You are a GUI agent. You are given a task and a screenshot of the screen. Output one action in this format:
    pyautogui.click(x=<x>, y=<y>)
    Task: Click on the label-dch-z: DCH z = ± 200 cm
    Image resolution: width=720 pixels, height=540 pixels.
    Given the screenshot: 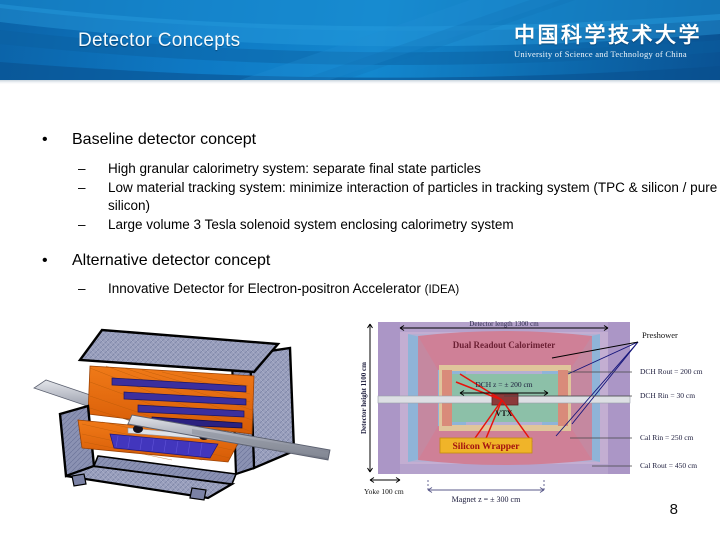 What is the action you would take?
    pyautogui.click(x=503, y=384)
    